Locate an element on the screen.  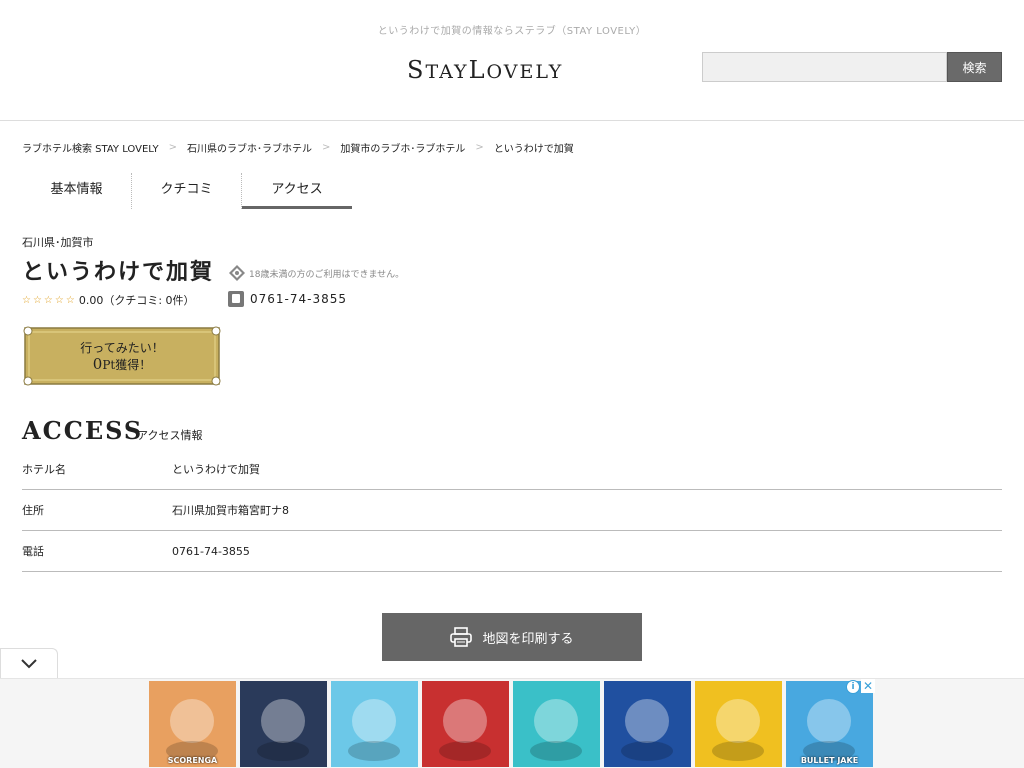
tab-access: アクセス is located at coordinates (297, 191).